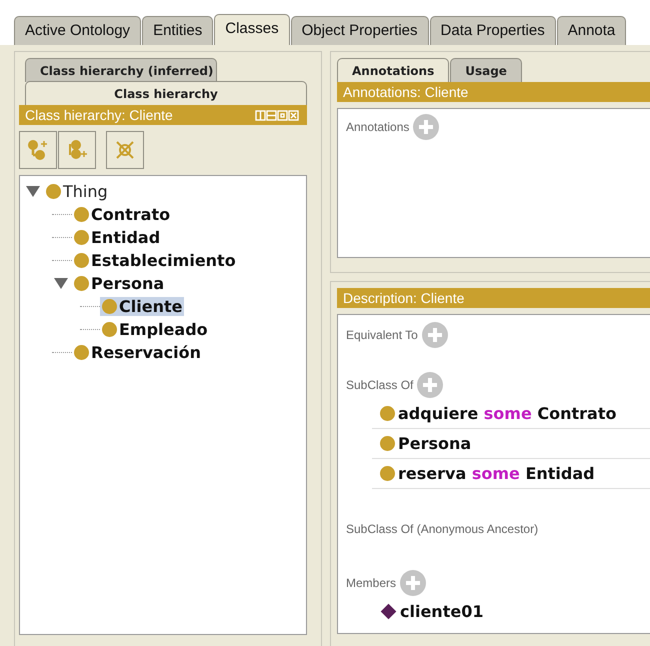 The image size is (650, 646). What do you see at coordinates (405, 92) in the screenshot?
I see `view-title: Annotations: Cliente` at bounding box center [405, 92].